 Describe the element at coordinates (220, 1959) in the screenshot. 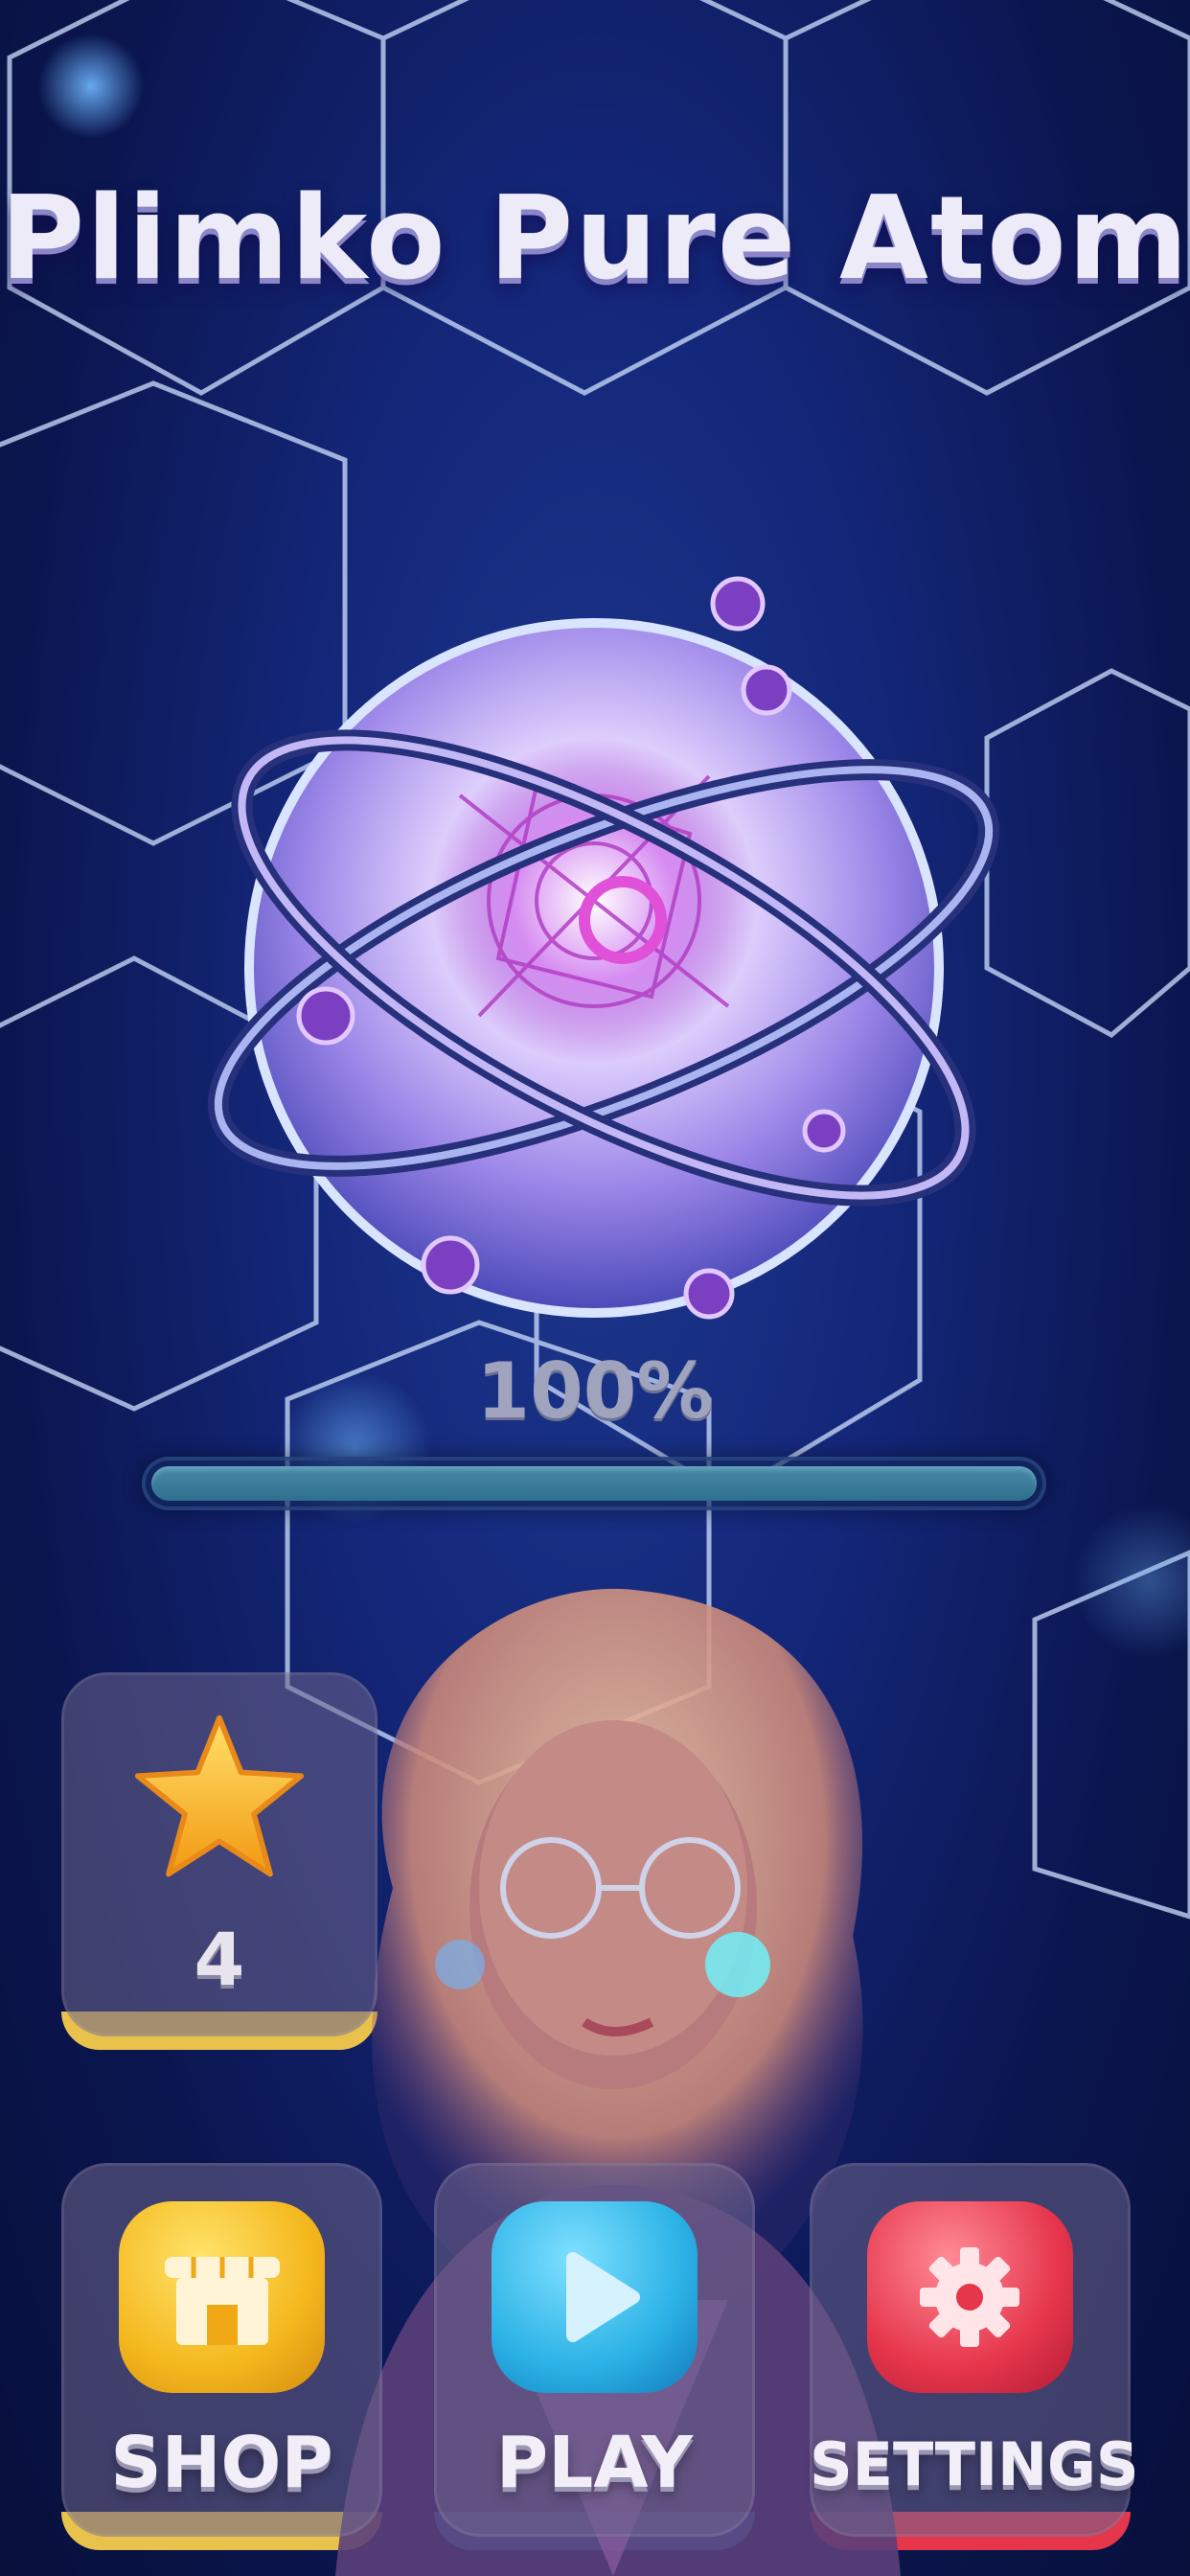

I see `stars-count: 4` at that location.